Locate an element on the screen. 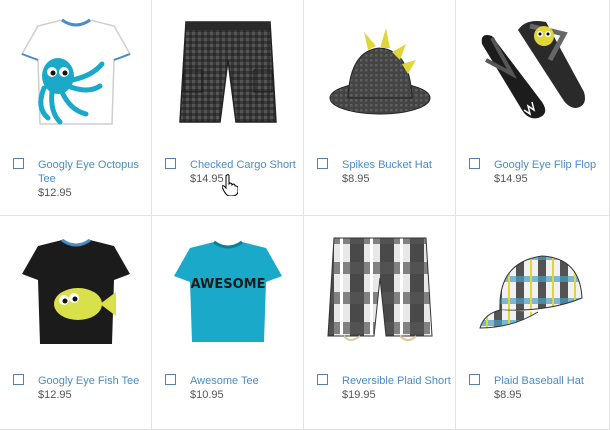 The width and height of the screenshot is (610, 430). product-price: $19.95 is located at coordinates (359, 395).